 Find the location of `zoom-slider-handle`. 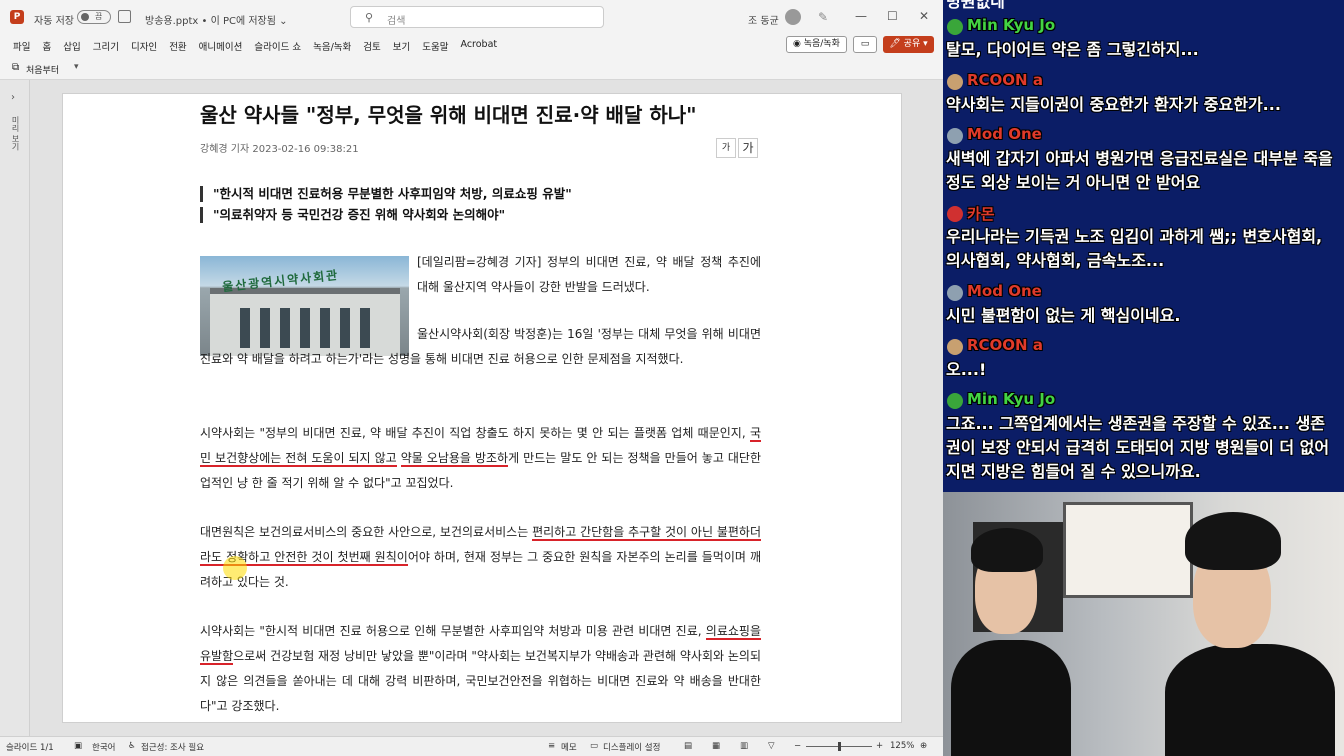

zoom-slider-handle is located at coordinates (839, 746).